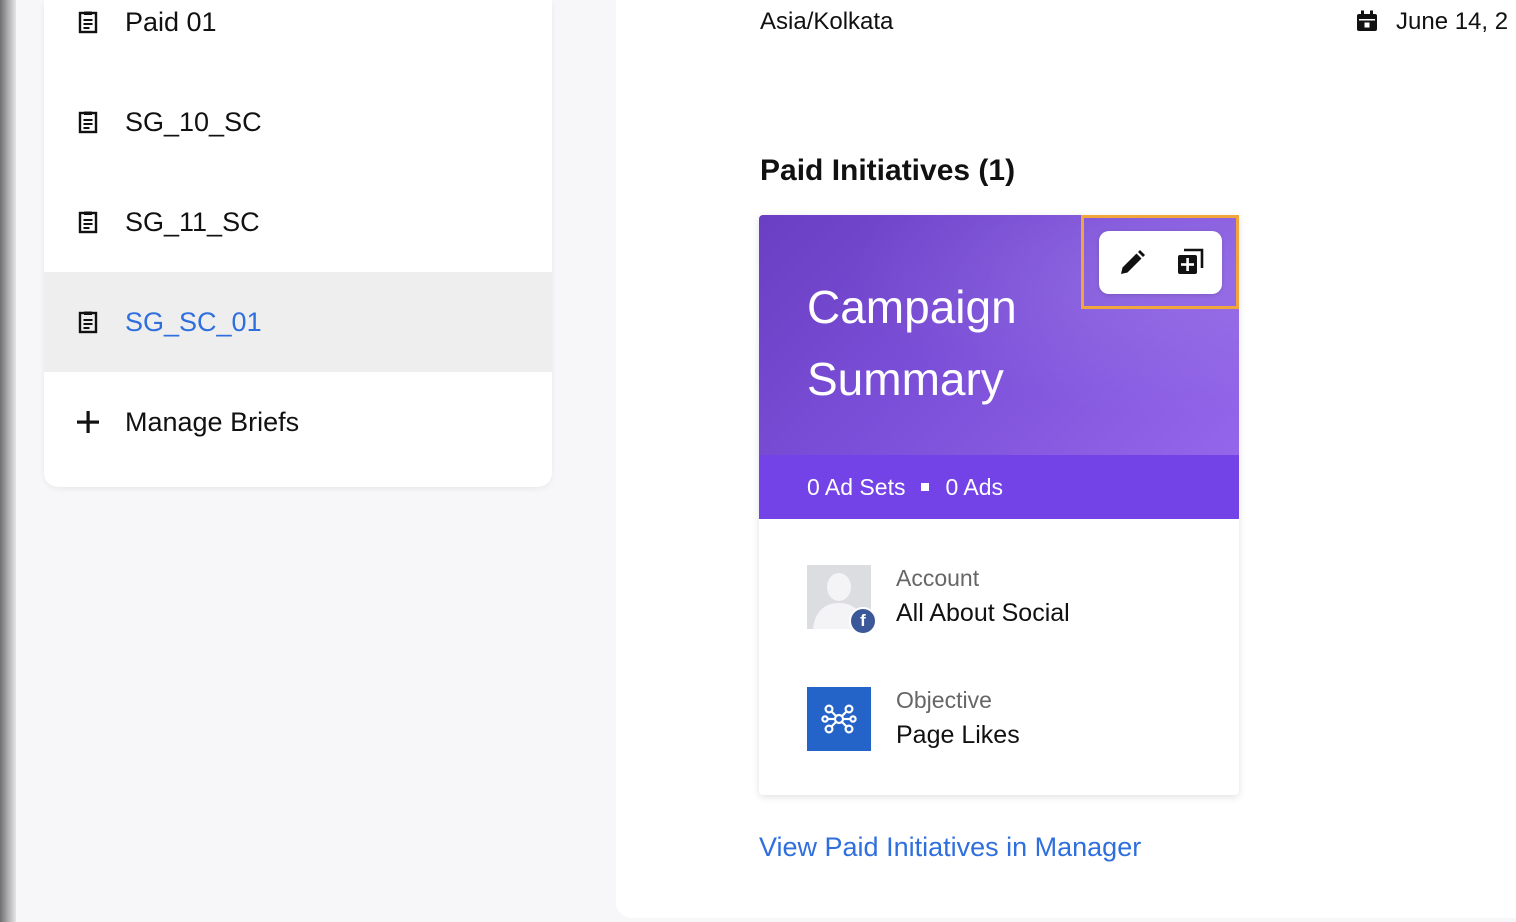  I want to click on start-date: June 14, 2, so click(1436, 23).